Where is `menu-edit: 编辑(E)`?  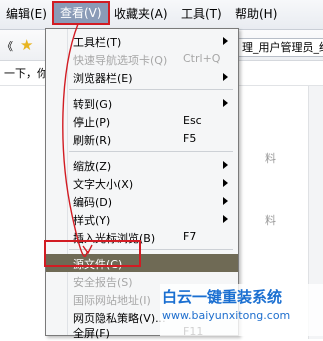
menu-edit: 编辑(E) is located at coordinates (26, 14).